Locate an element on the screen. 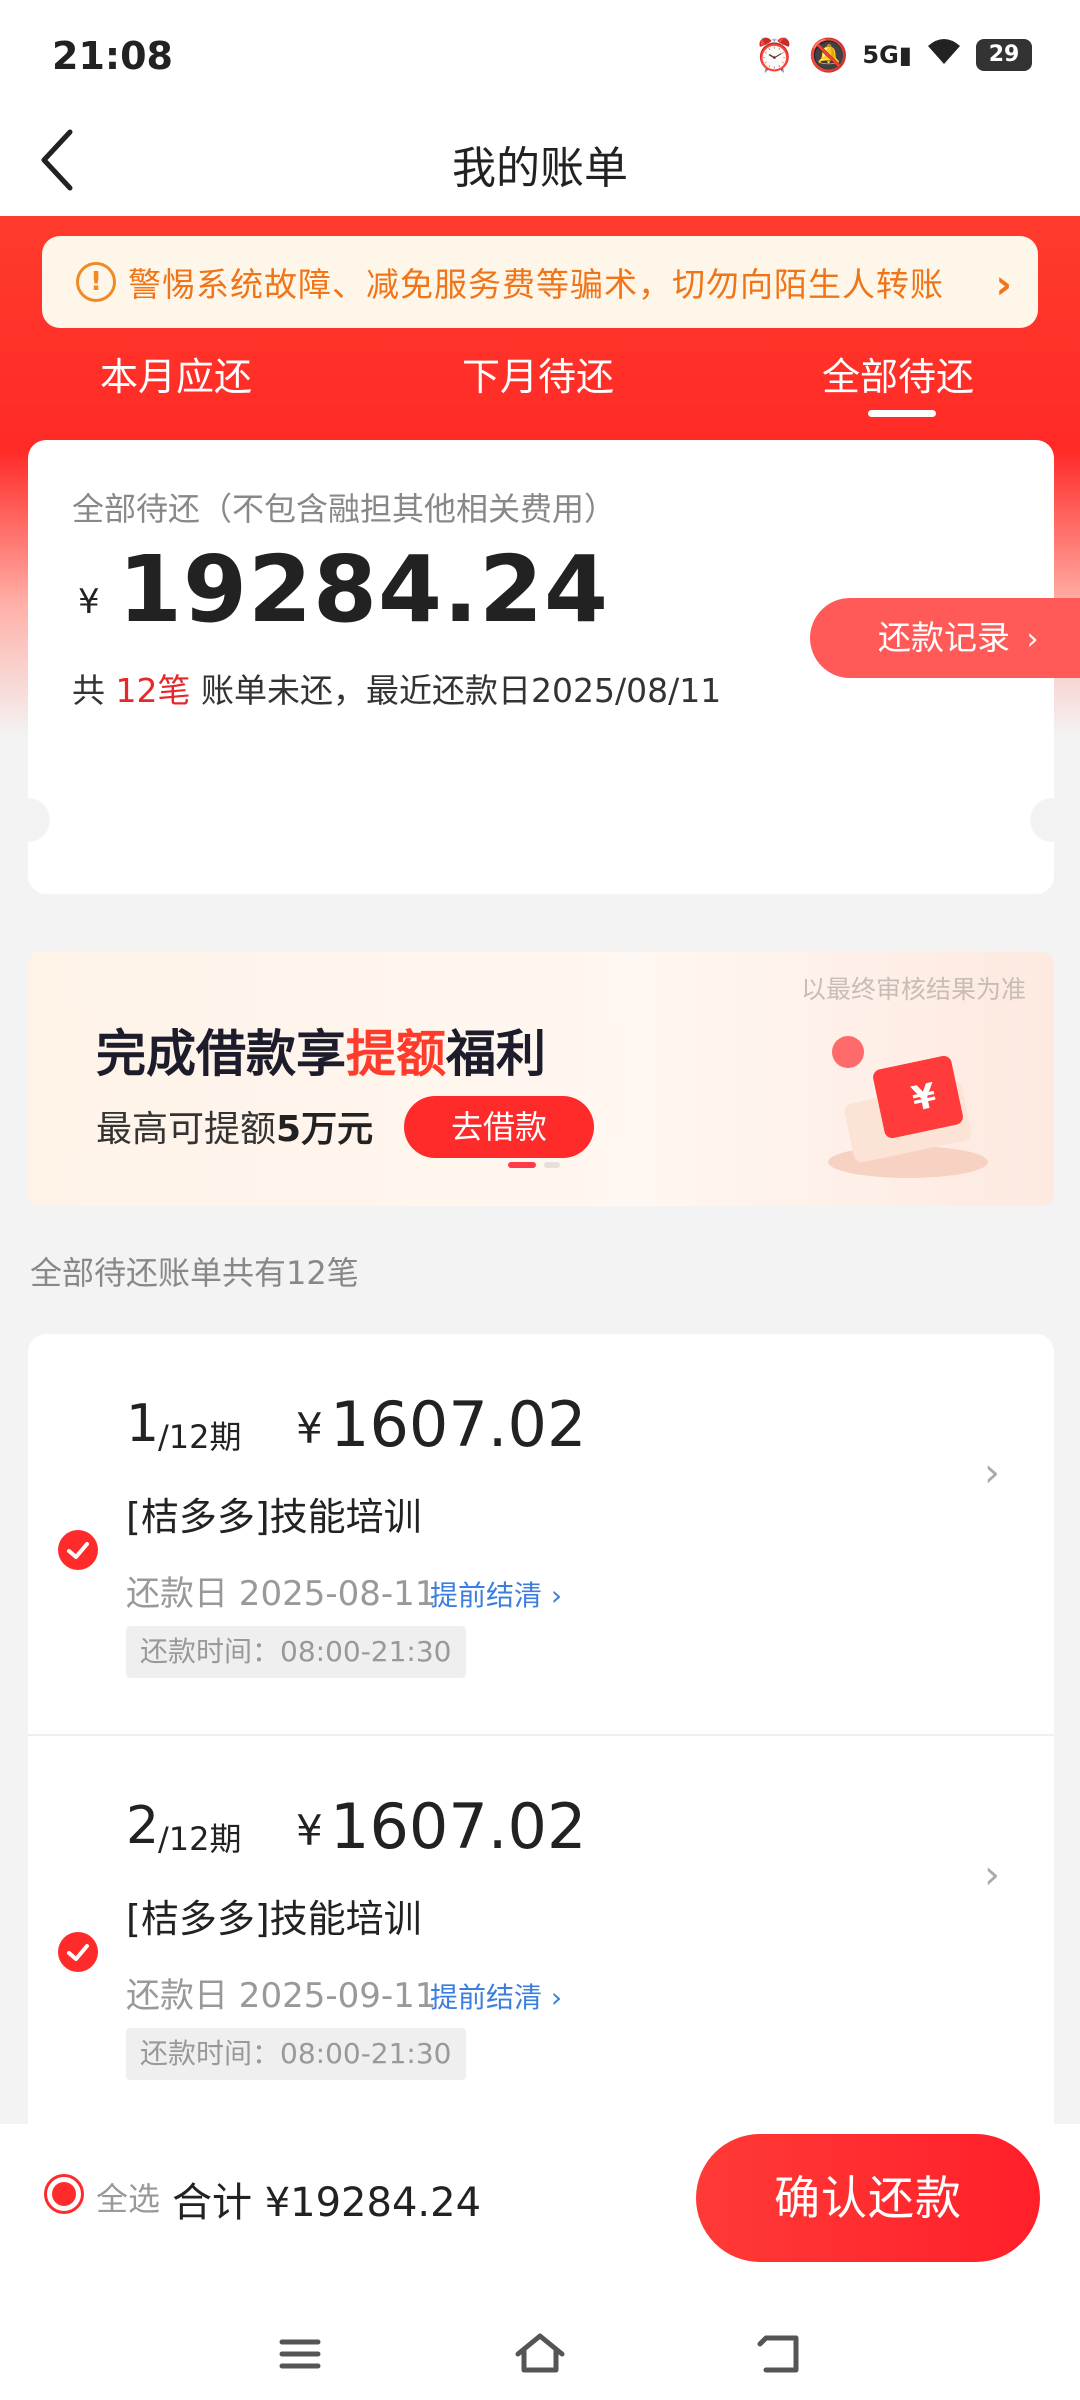 This screenshot has width=1080, height=2400. active-tab-indicator is located at coordinates (902, 413).